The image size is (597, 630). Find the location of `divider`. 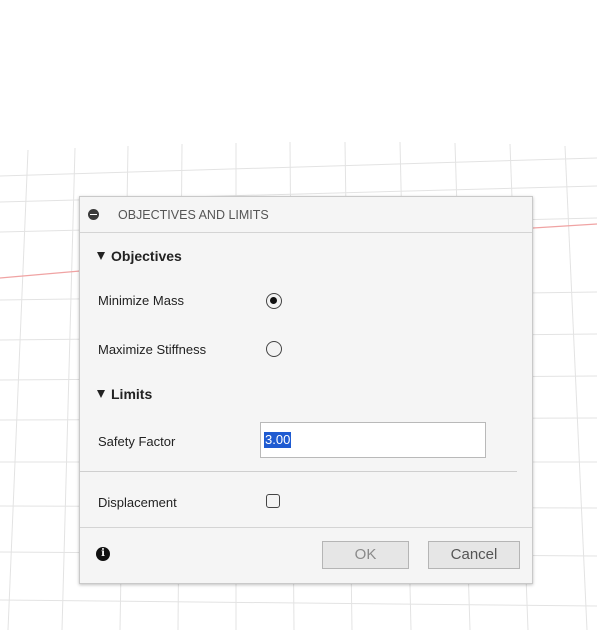

divider is located at coordinates (298, 471).